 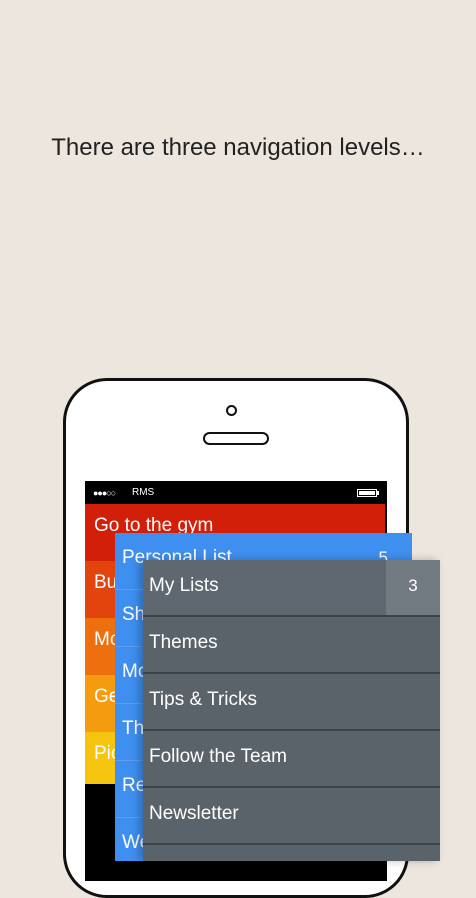 What do you see at coordinates (184, 585) in the screenshot?
I see `level3-item-label: My Lists` at bounding box center [184, 585].